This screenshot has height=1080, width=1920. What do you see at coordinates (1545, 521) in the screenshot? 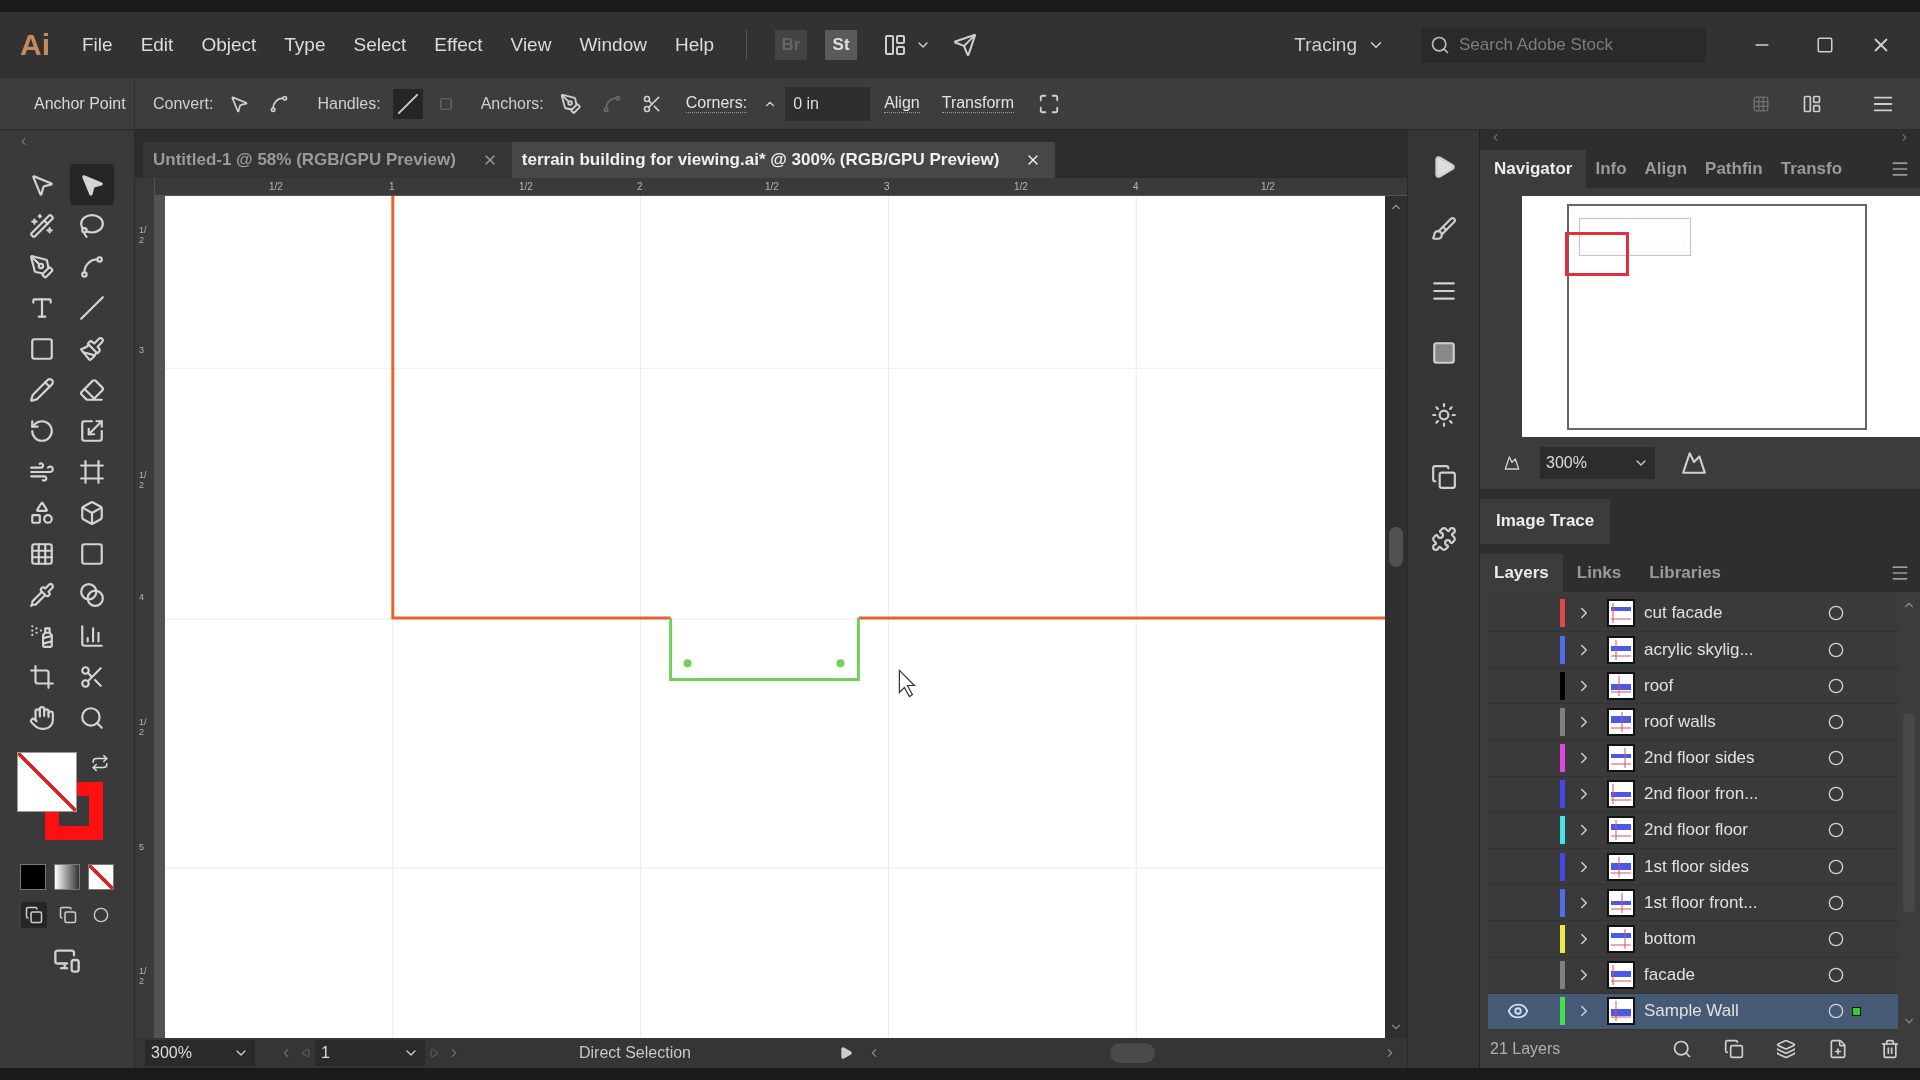
I see `panel-title: Image Trace` at bounding box center [1545, 521].